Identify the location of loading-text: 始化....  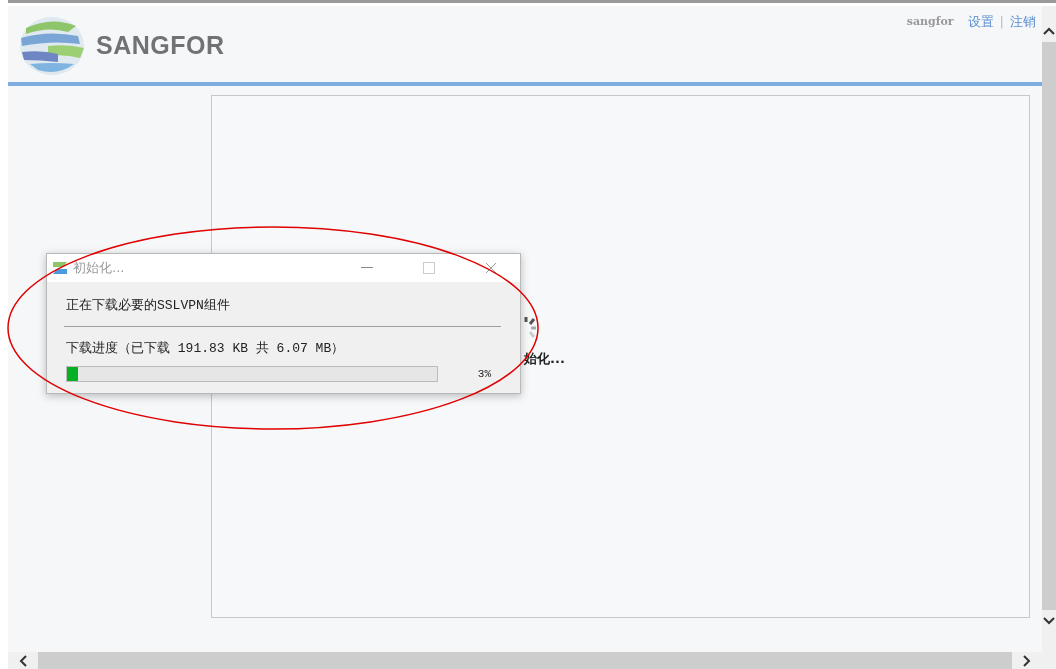
(544, 359).